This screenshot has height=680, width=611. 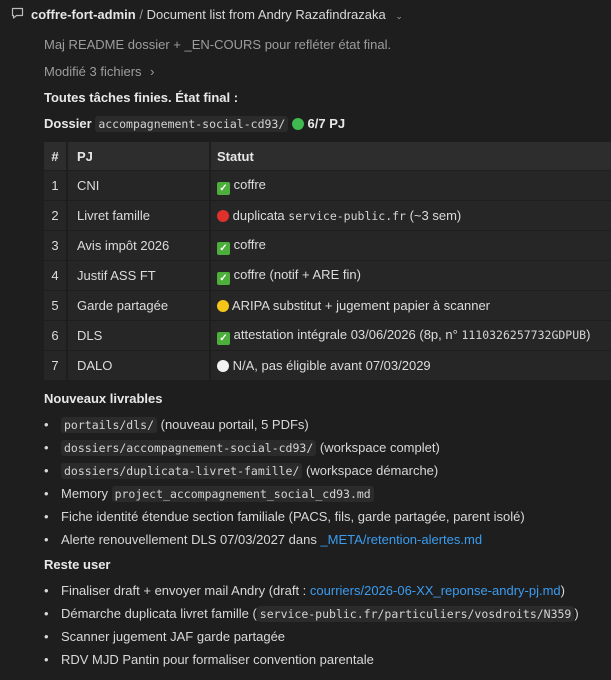 I want to click on status-text: attestation intégrale 03/06/2026 (8p, n°, so click(x=347, y=334).